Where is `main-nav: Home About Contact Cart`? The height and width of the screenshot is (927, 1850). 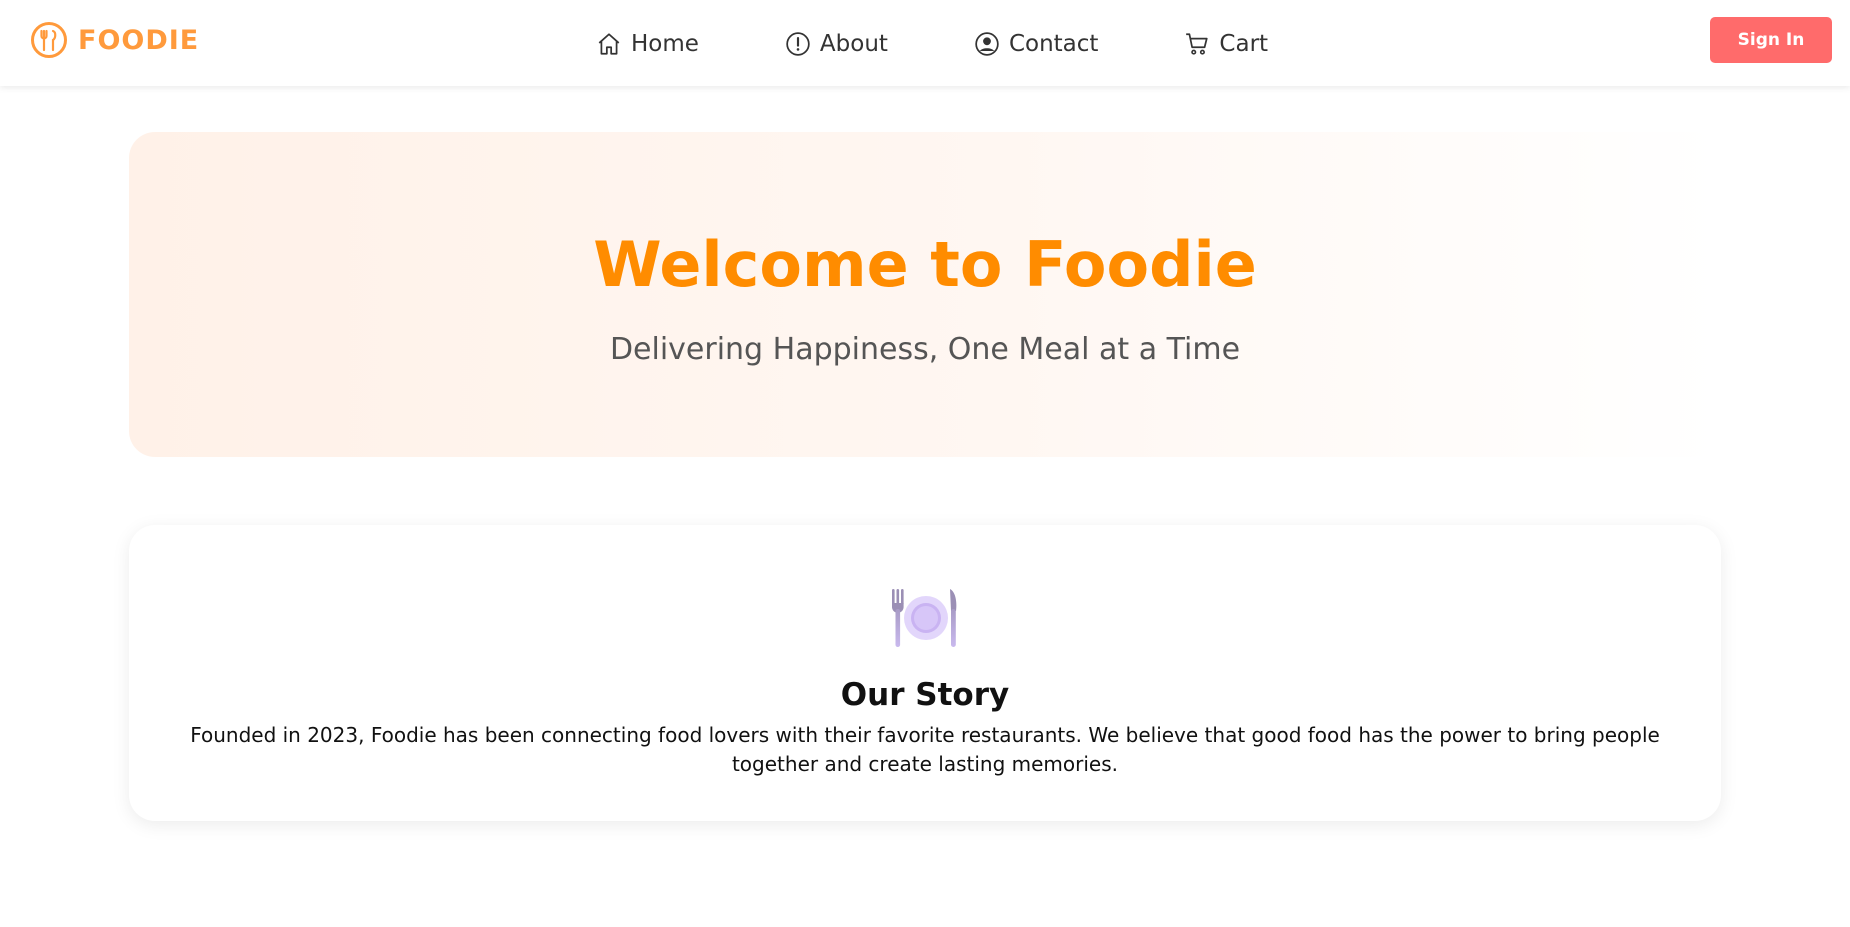
main-nav: Home About Contact Cart is located at coordinates (932, 44).